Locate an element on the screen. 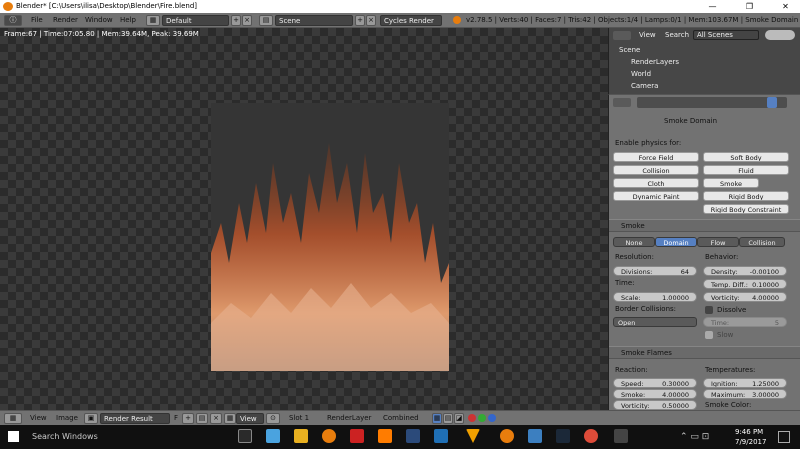 This screenshot has height=449, width=800. blender-taskbar-icon is located at coordinates (507, 436).